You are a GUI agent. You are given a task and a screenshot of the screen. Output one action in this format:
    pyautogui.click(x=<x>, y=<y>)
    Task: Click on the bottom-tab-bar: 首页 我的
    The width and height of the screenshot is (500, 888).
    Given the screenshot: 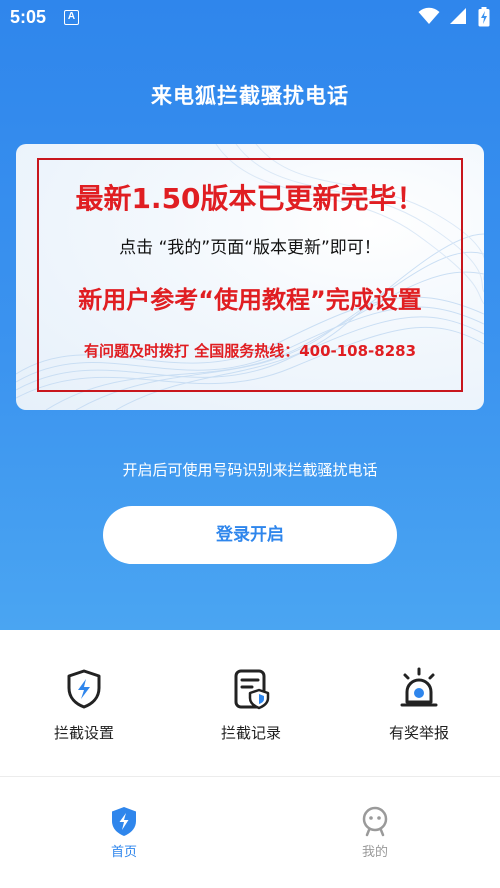 What is the action you would take?
    pyautogui.click(x=250, y=832)
    